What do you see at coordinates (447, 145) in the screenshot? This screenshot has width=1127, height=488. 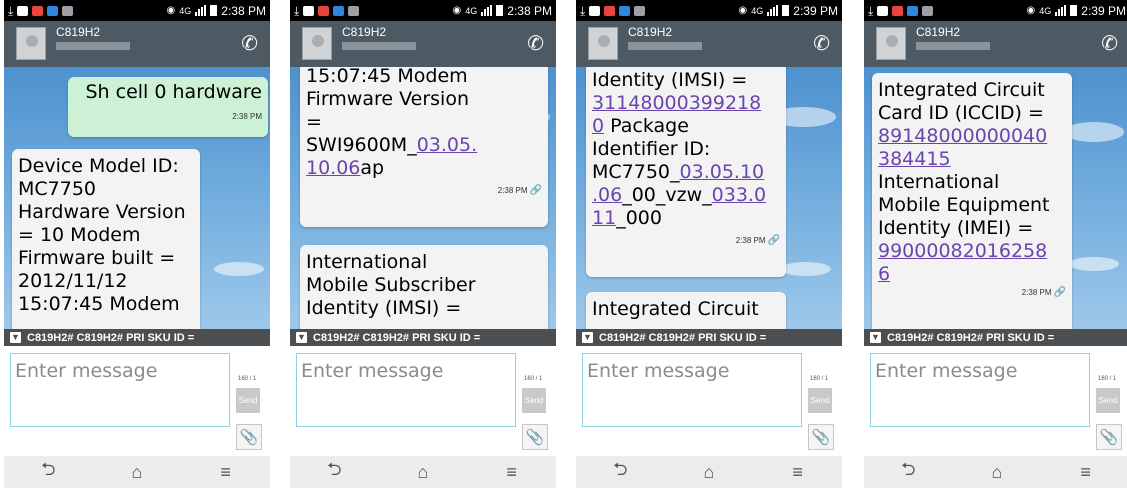 I see `message-link: 03.05.` at bounding box center [447, 145].